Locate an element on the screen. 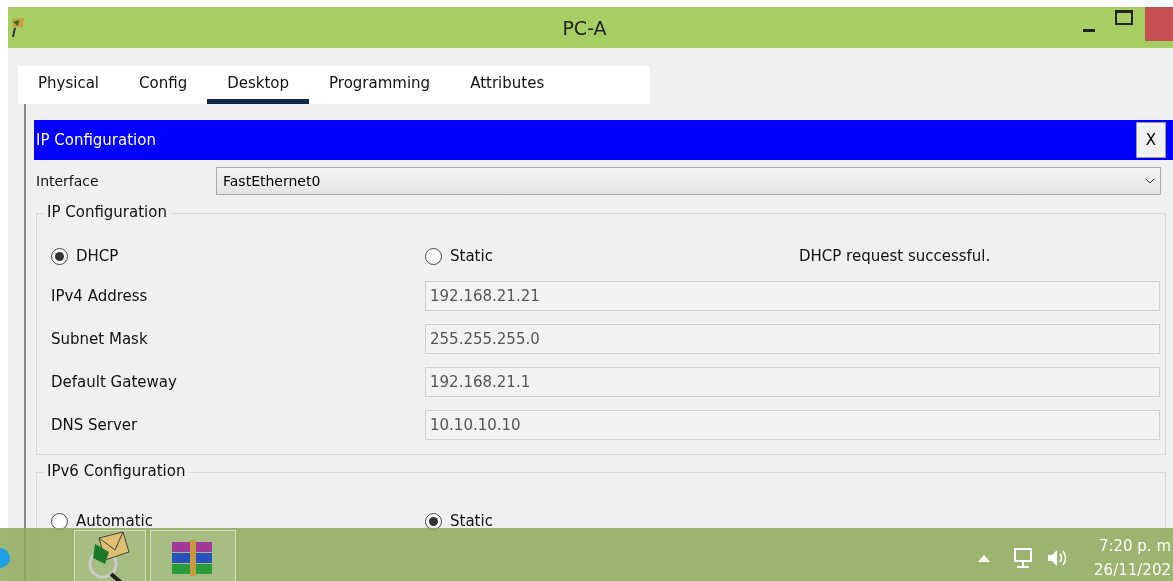  field-label: Default Gateway is located at coordinates (114, 381).